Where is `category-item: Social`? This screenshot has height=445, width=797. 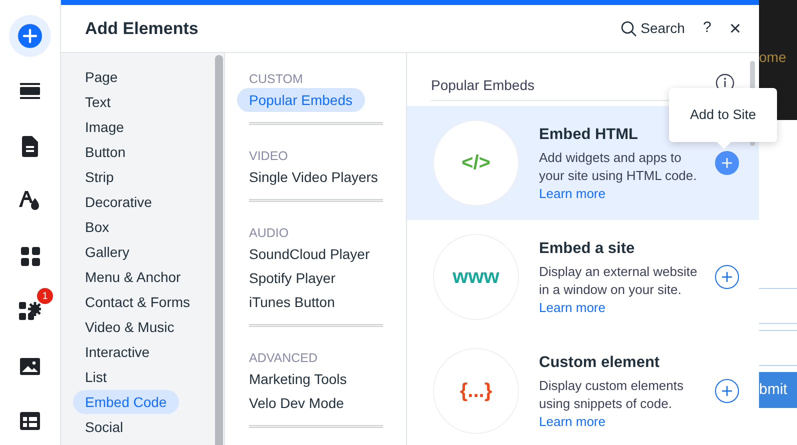 category-item: Social is located at coordinates (104, 427).